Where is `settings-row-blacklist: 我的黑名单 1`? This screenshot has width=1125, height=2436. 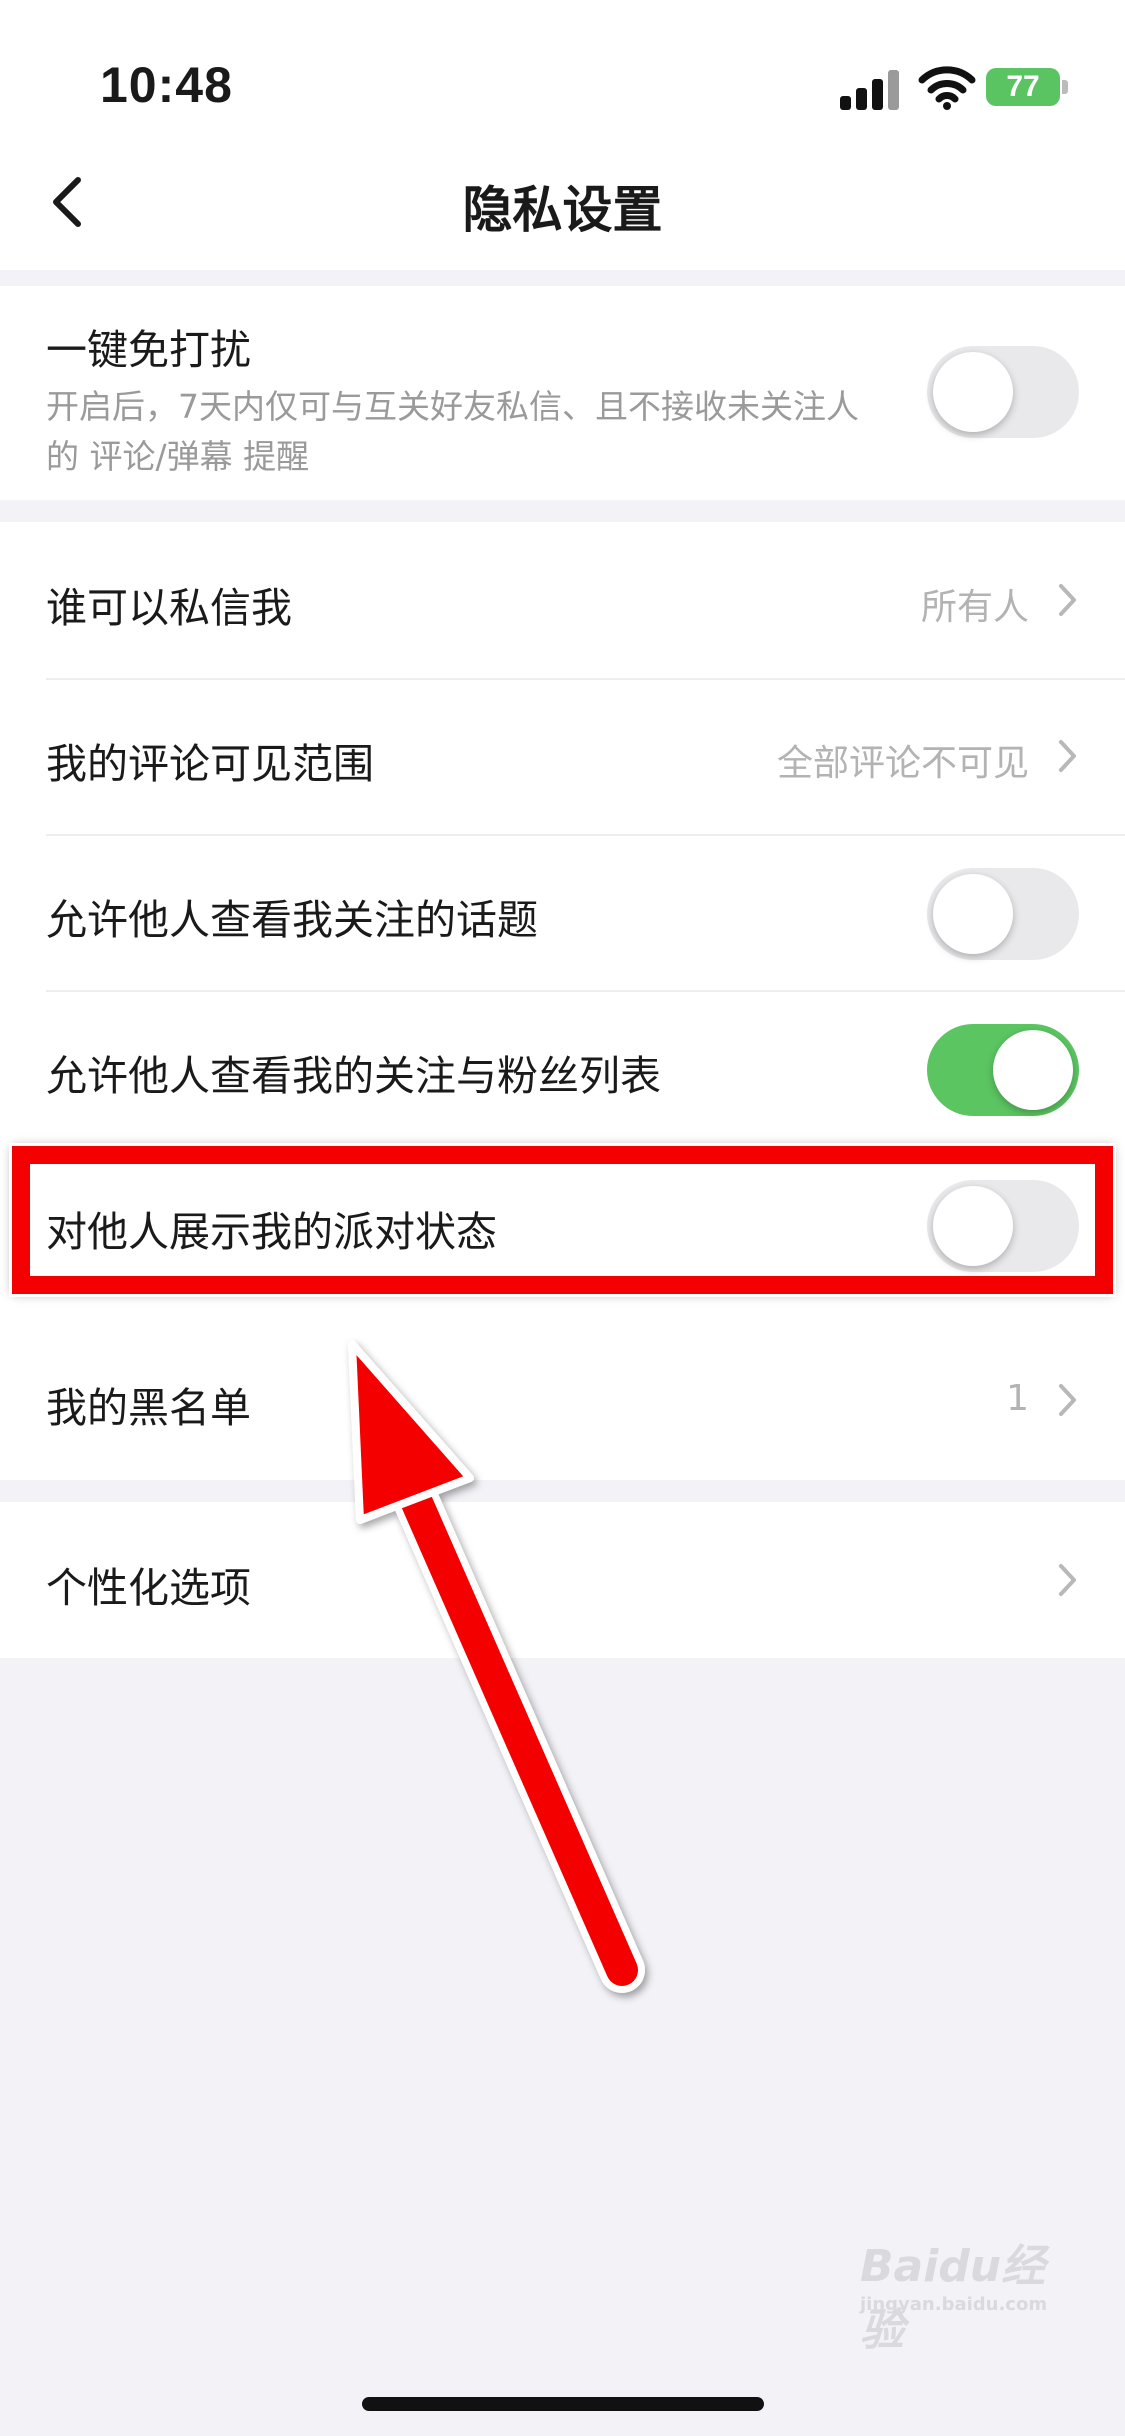
settings-row-blacklist: 我的黑名单 1 is located at coordinates (562, 1401).